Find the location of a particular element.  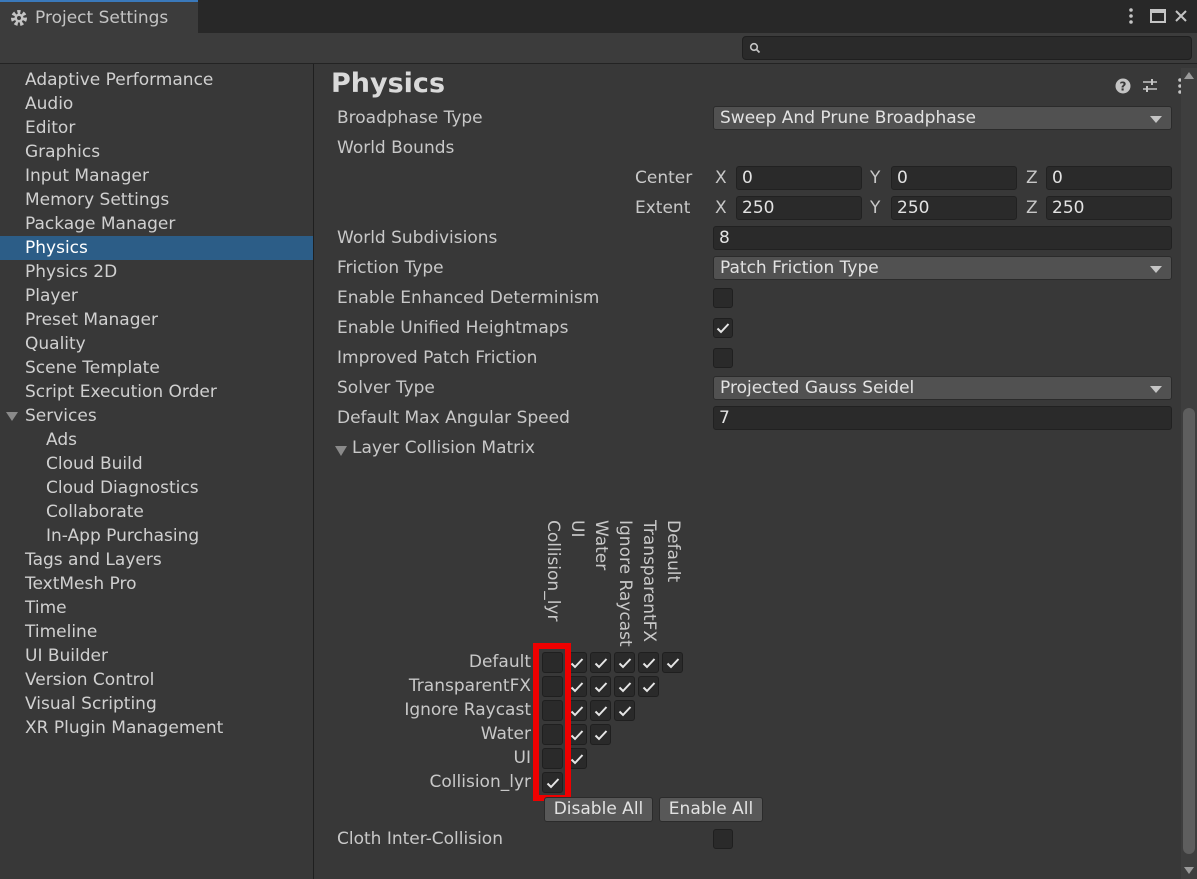

center-x-field: 0 is located at coordinates (799, 178).